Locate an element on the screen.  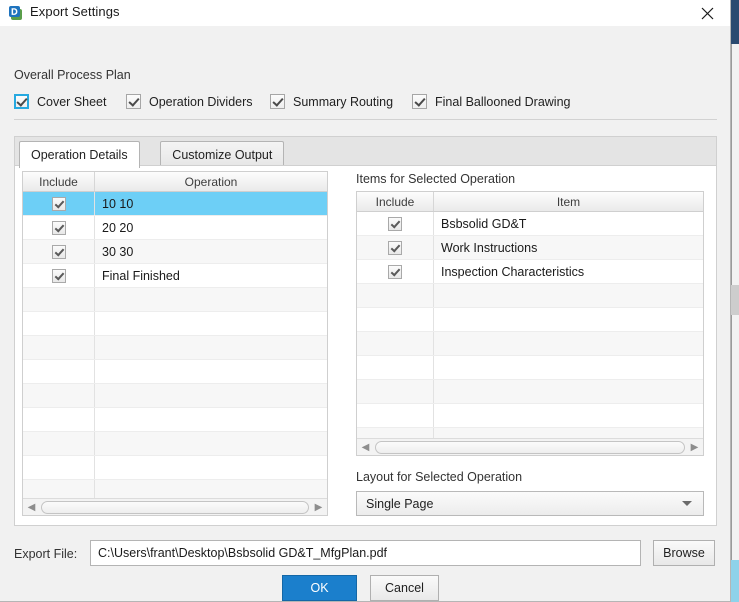
checkbox-option-3: Final Ballooned Drawing is located at coordinates (491, 101).